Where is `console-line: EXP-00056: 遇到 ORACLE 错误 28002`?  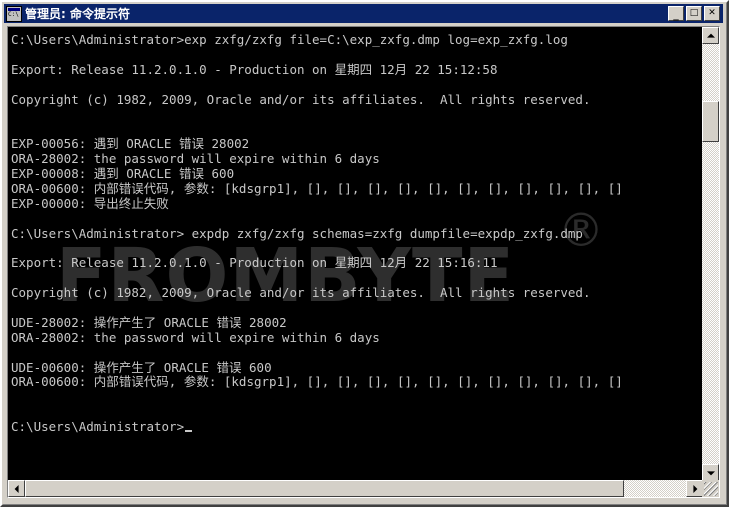
console-line: EXP-00056: 遇到 ORACLE 错误 28002 is located at coordinates (130, 144).